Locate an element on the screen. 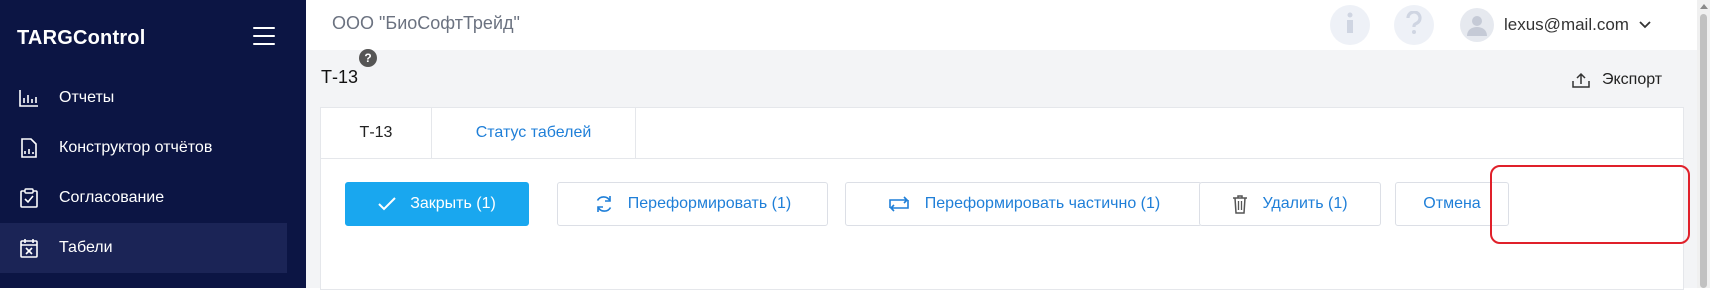 The width and height of the screenshot is (1710, 290). calendar-x-icon is located at coordinates (29, 248).